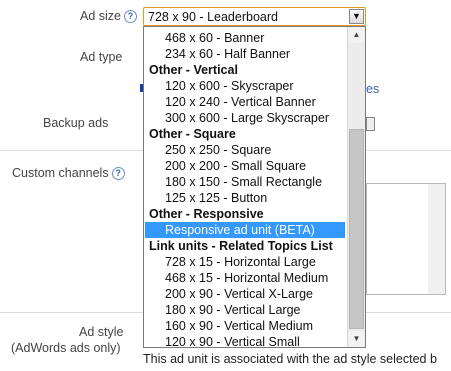 This screenshot has width=451, height=371. What do you see at coordinates (245, 230) in the screenshot?
I see `dropdown-option: Responsive ad unit (BETA)` at bounding box center [245, 230].